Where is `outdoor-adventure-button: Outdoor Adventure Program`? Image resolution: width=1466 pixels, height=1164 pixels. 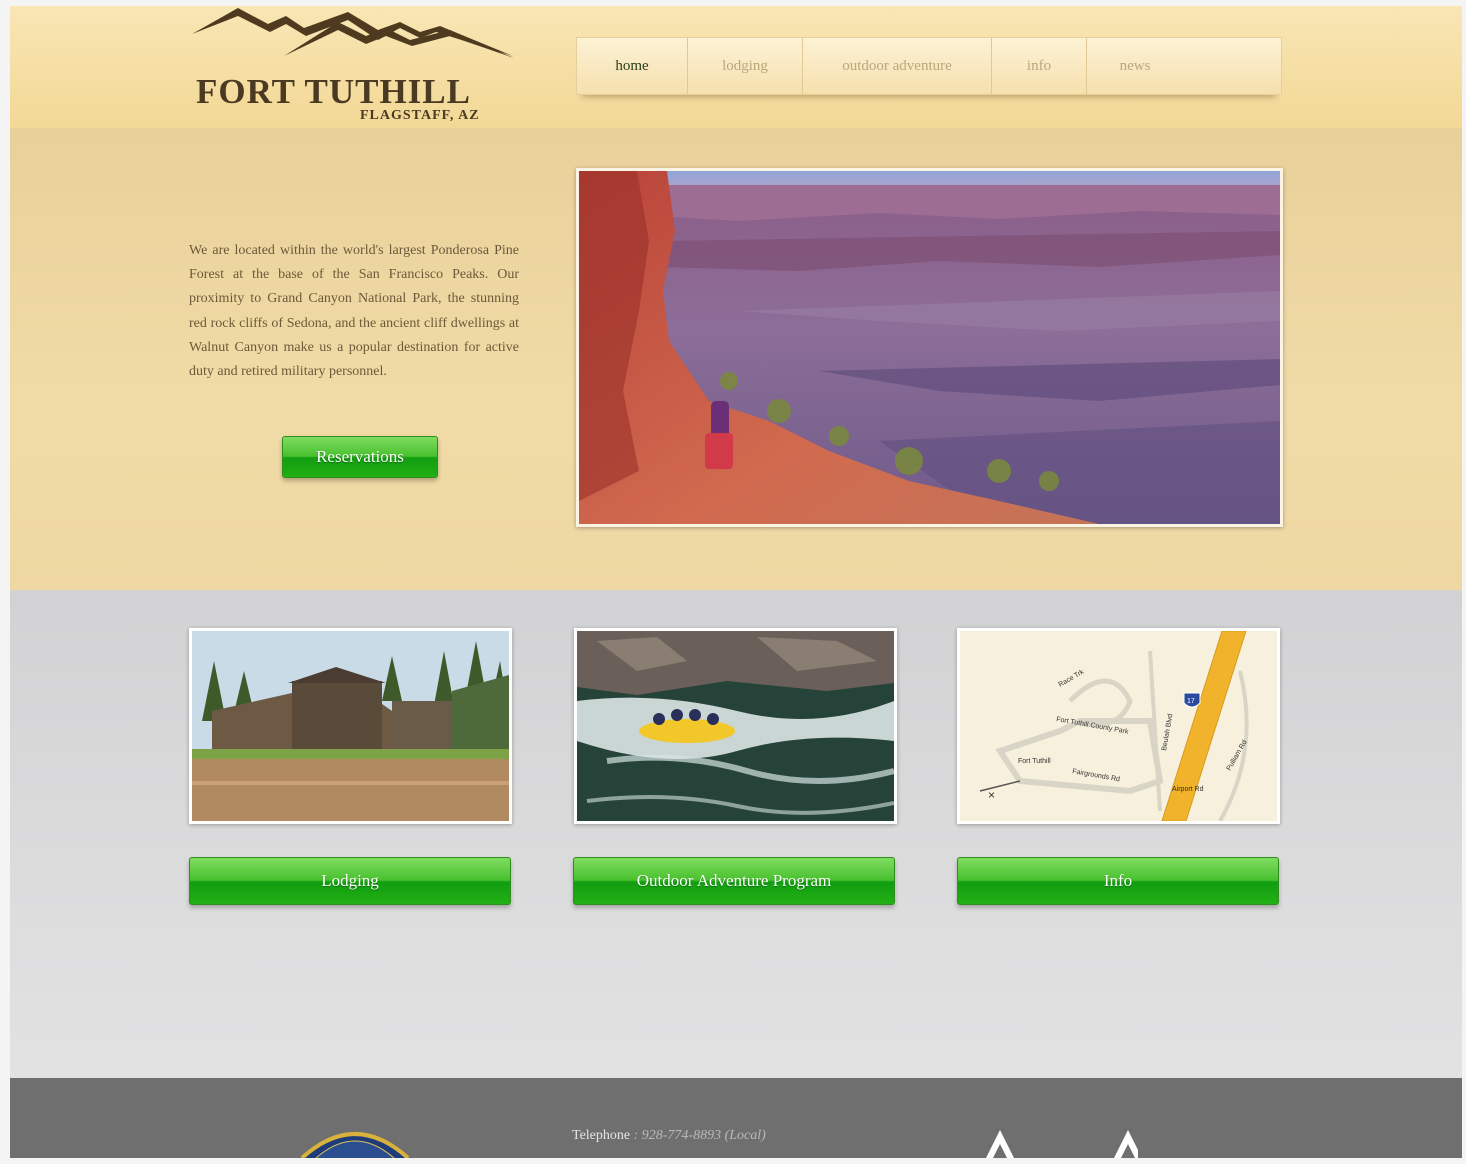 outdoor-adventure-button: Outdoor Adventure Program is located at coordinates (734, 881).